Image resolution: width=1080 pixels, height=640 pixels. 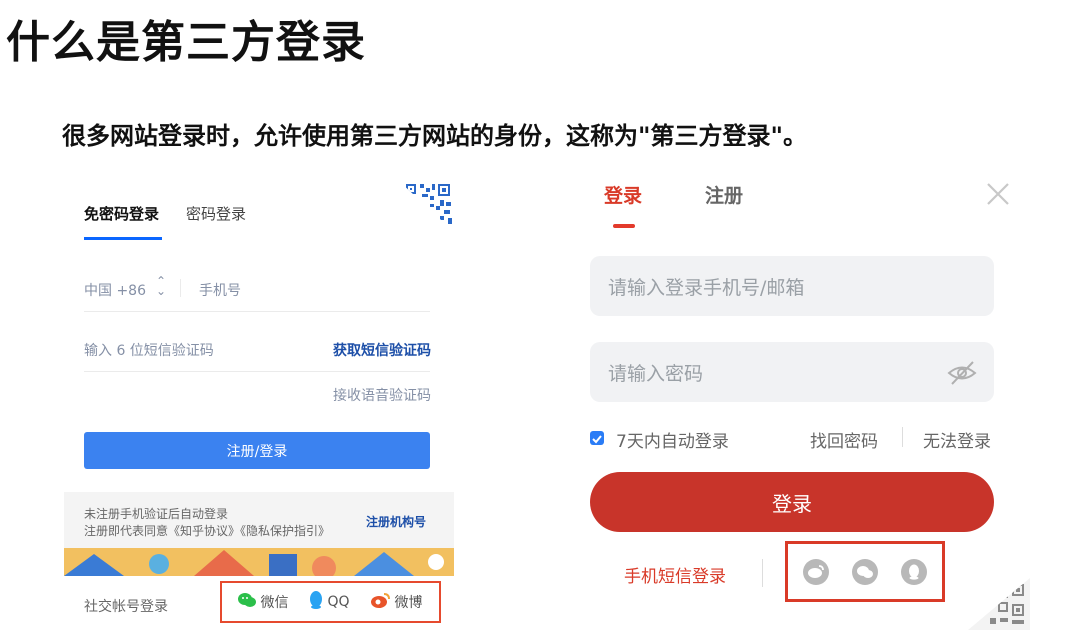 What do you see at coordinates (762, 573) in the screenshot?
I see `social-divider` at bounding box center [762, 573].